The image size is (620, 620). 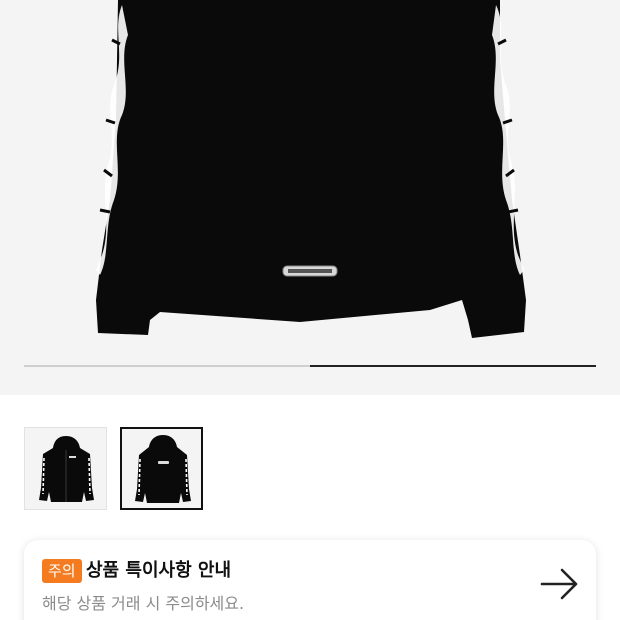 I want to click on arrow-right-icon, so click(x=560, y=584).